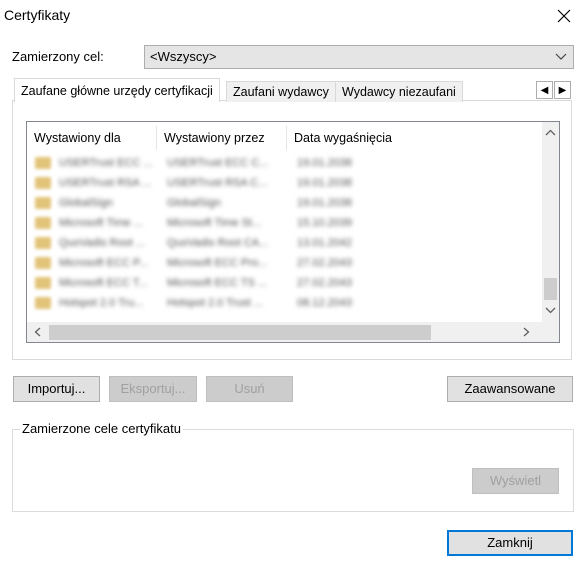 This screenshot has height=571, width=584. What do you see at coordinates (194, 203) in the screenshot?
I see `cell-issued-by: GlobalSign` at bounding box center [194, 203].